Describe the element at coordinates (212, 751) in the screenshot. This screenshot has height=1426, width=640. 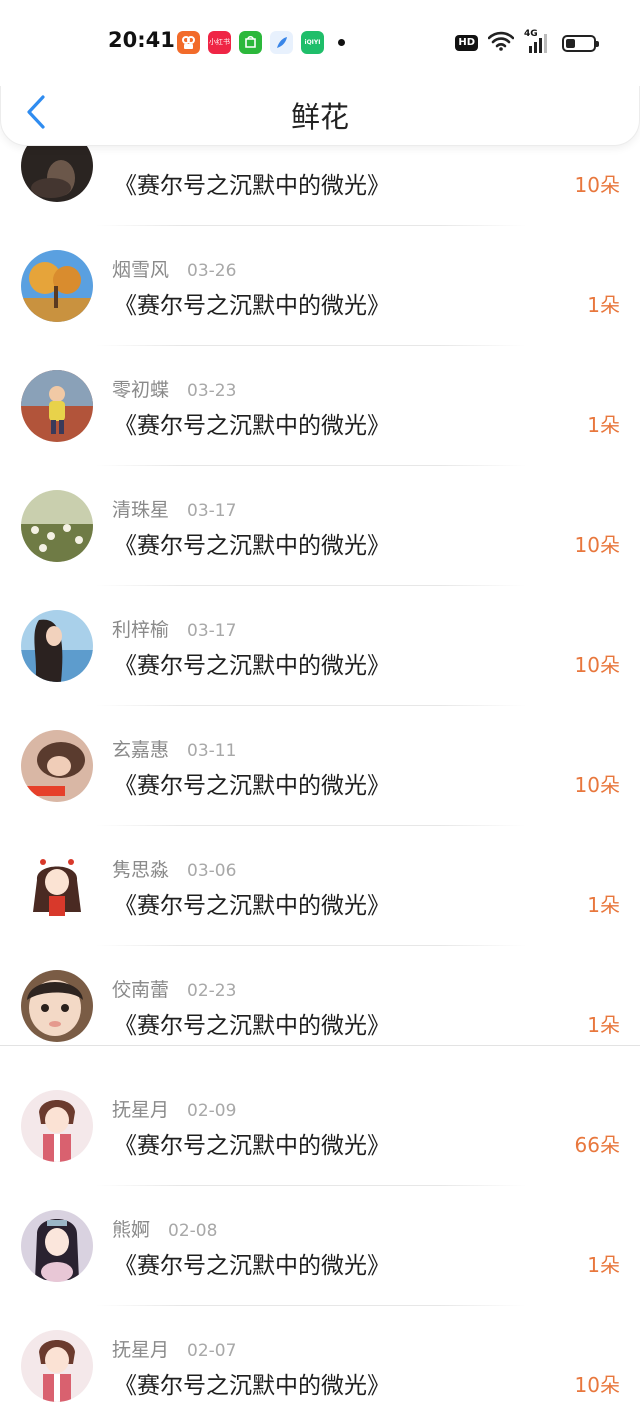
I see `gift-date: 03-11` at that location.